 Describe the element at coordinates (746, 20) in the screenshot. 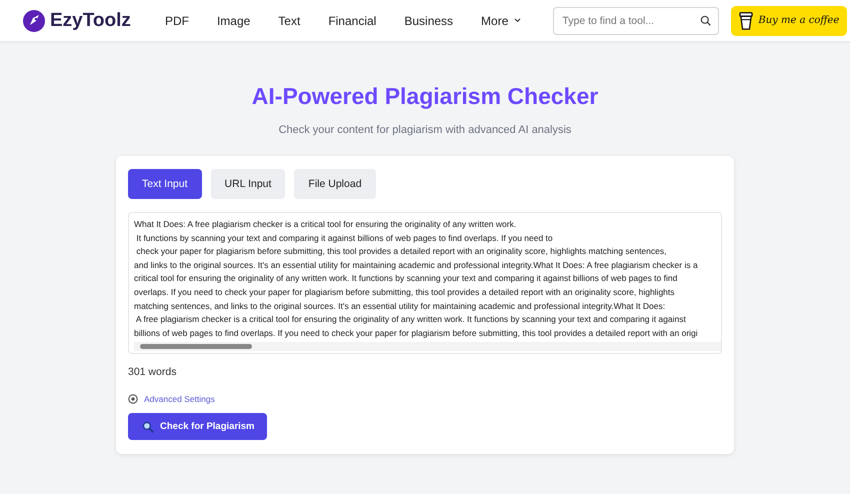

I see `cup-icon` at that location.